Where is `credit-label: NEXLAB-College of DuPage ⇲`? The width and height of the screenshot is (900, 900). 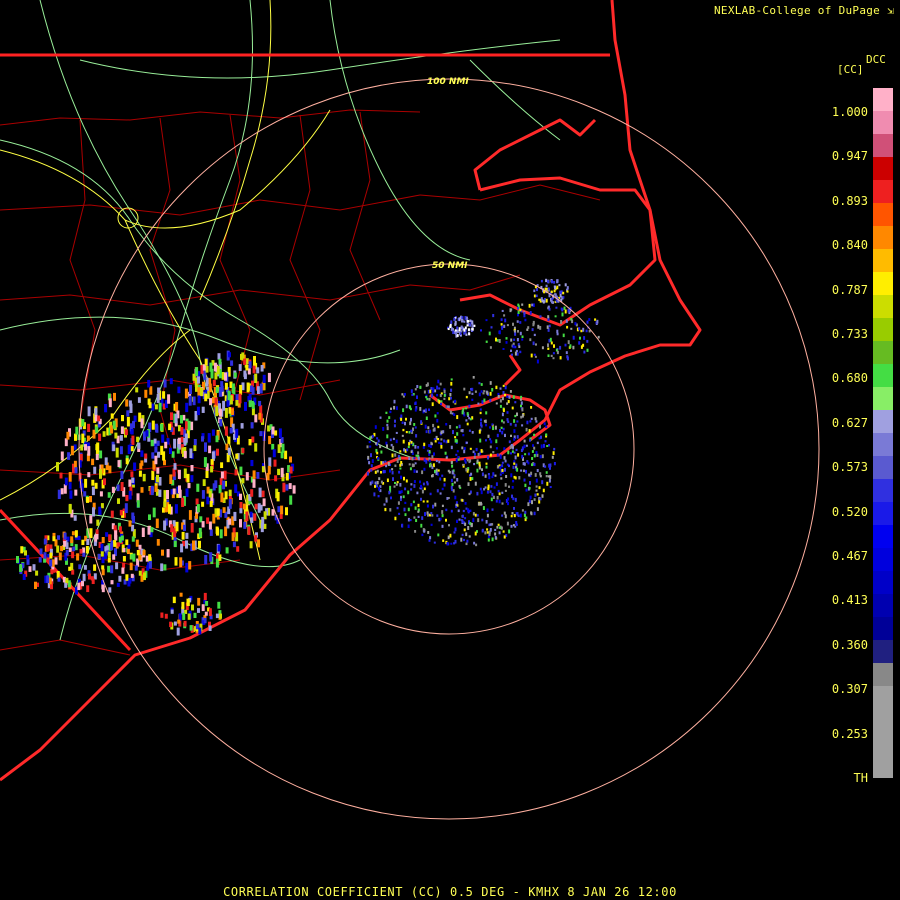 credit-label: NEXLAB-College of DuPage ⇲ is located at coordinates (804, 10).